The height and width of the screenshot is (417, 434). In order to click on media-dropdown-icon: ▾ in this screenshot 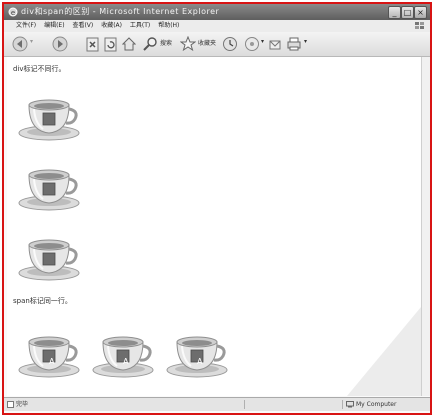, I will do `click(263, 41)`.